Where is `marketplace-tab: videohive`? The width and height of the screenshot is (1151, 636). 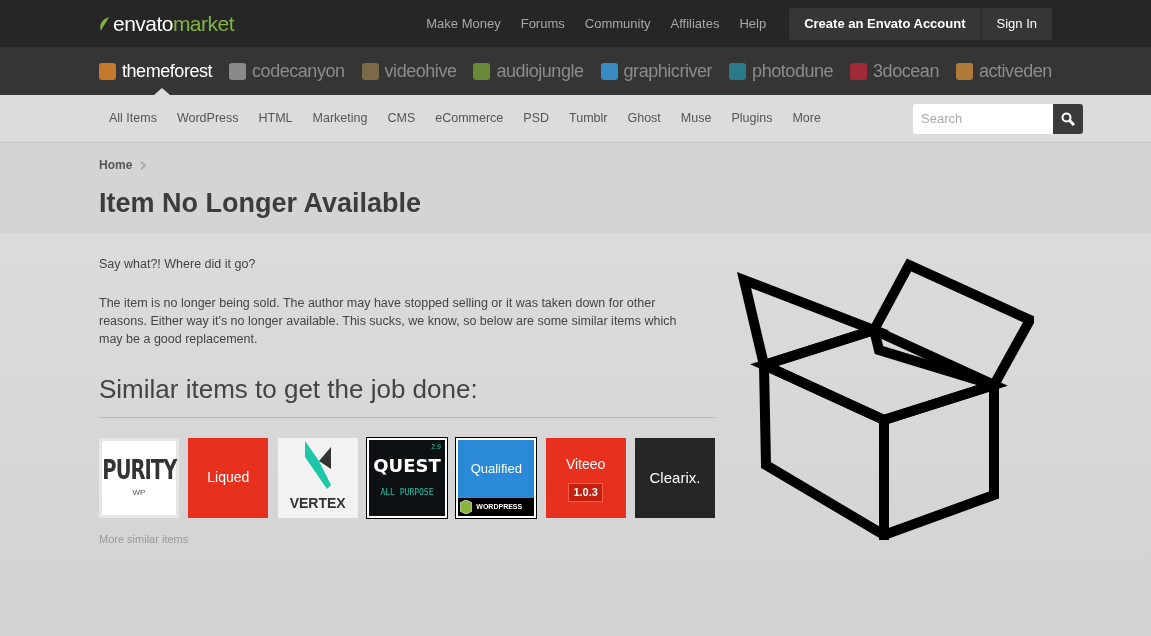 marketplace-tab: videohive is located at coordinates (409, 71).